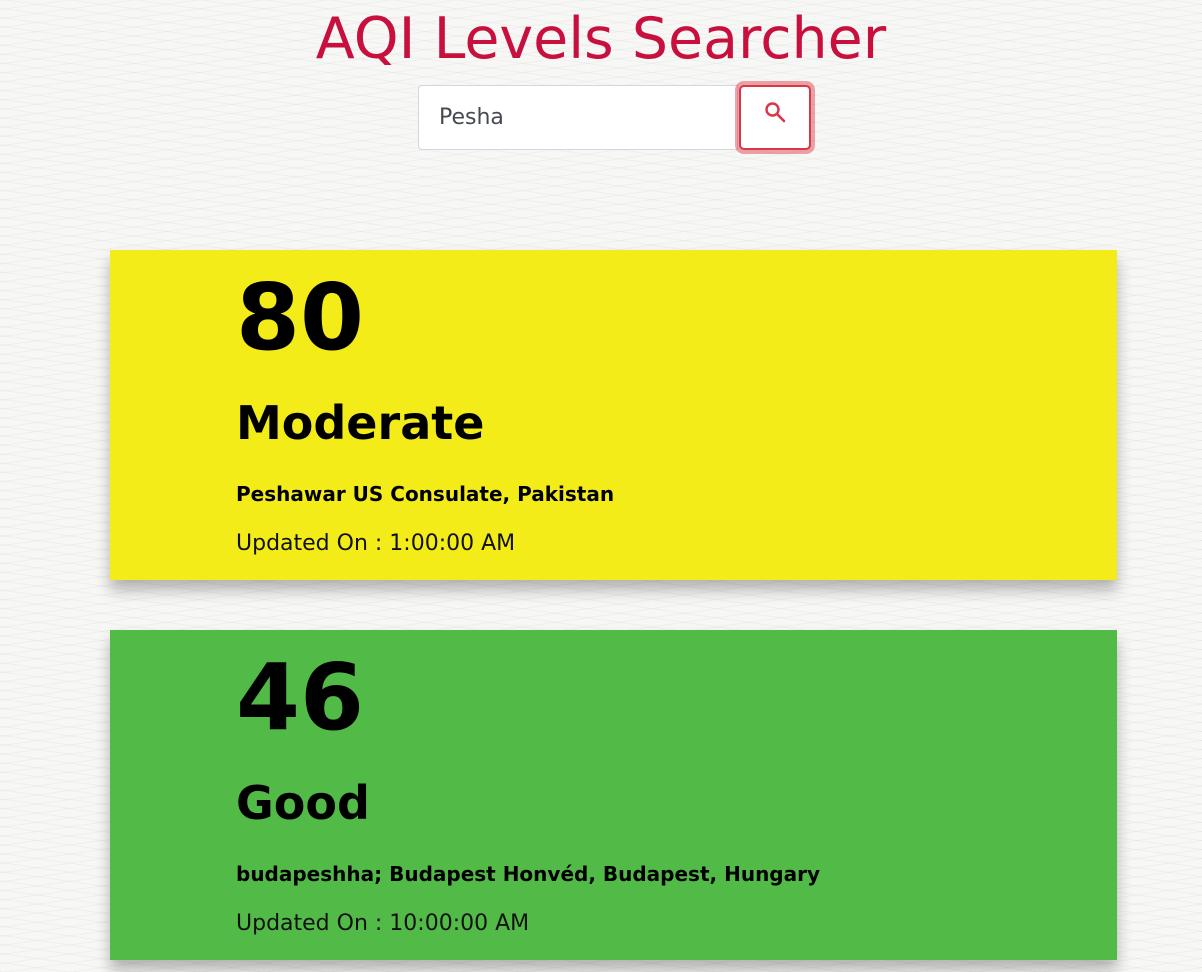  Describe the element at coordinates (601, 39) in the screenshot. I see `page-title: AQI Levels Searcher` at that location.